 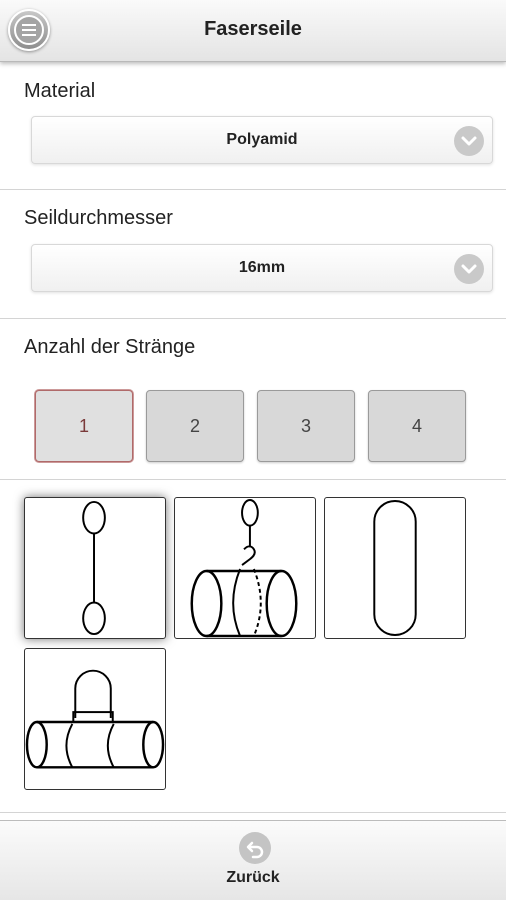 I want to click on strands-label: Anzahl der Stränge, so click(x=110, y=347).